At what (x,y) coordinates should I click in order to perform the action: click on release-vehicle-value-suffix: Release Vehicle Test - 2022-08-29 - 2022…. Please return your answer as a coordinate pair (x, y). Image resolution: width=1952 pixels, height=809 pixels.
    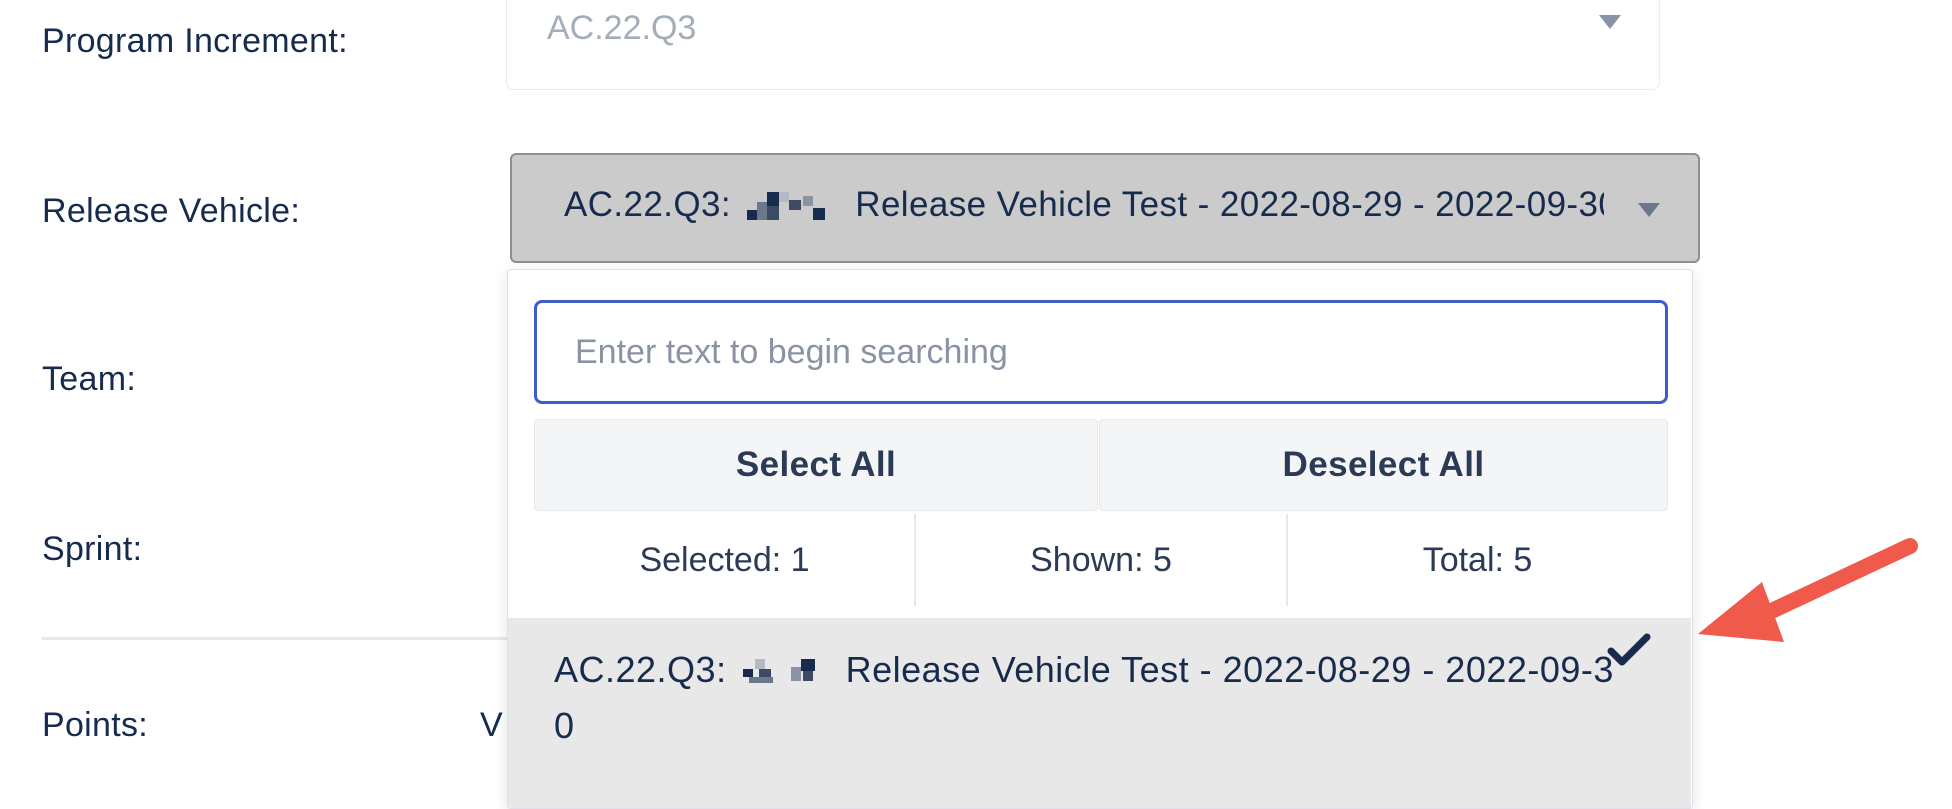
    Looking at the image, I should click on (1229, 204).